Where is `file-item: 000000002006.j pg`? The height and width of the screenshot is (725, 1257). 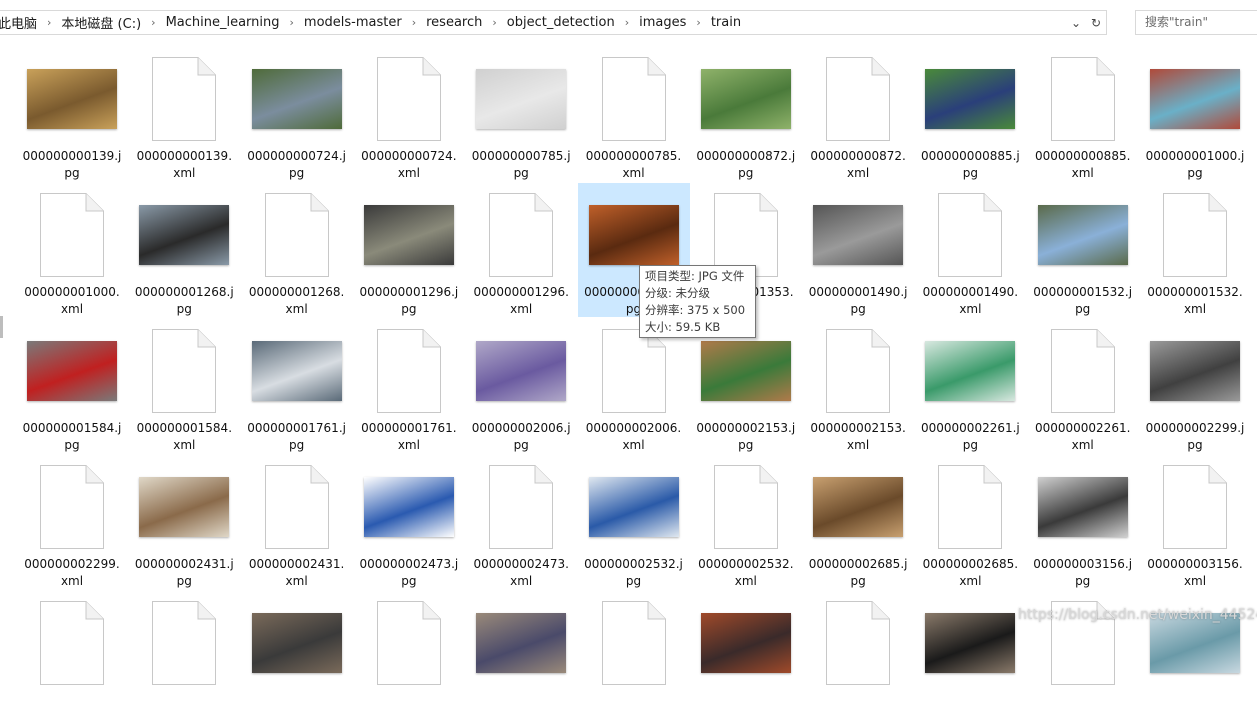
file-item: 000000002006.j pg is located at coordinates (521, 386).